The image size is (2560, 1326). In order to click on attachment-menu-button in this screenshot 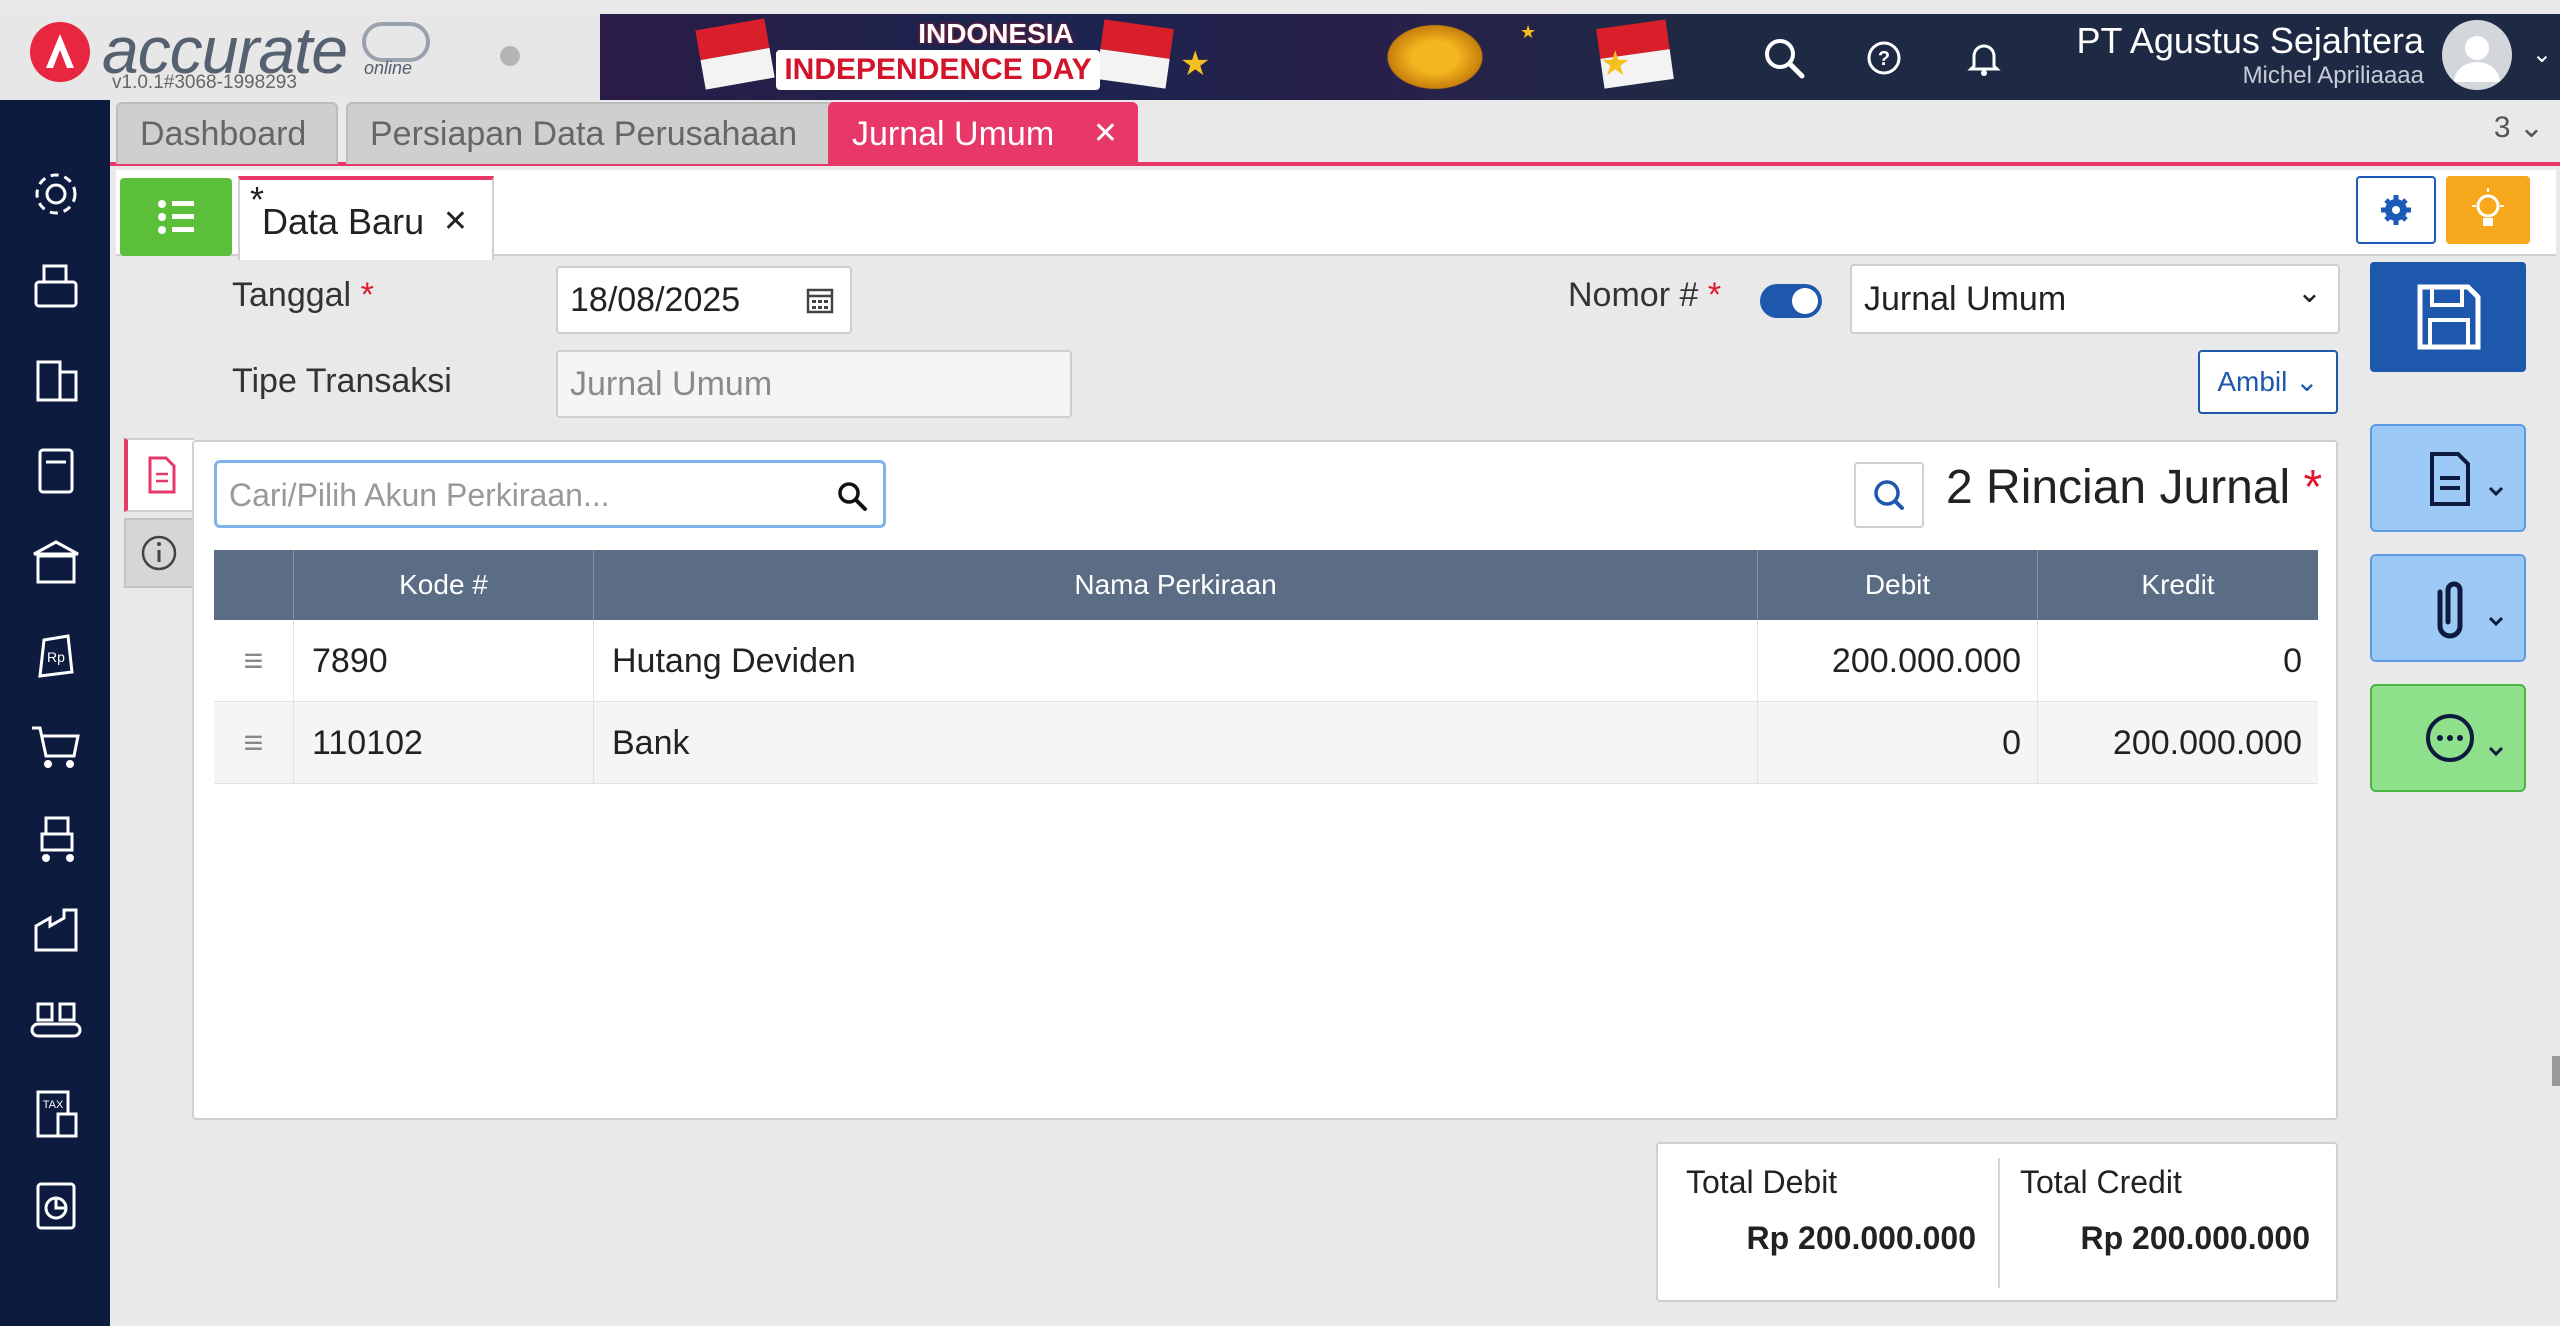, I will do `click(2448, 608)`.